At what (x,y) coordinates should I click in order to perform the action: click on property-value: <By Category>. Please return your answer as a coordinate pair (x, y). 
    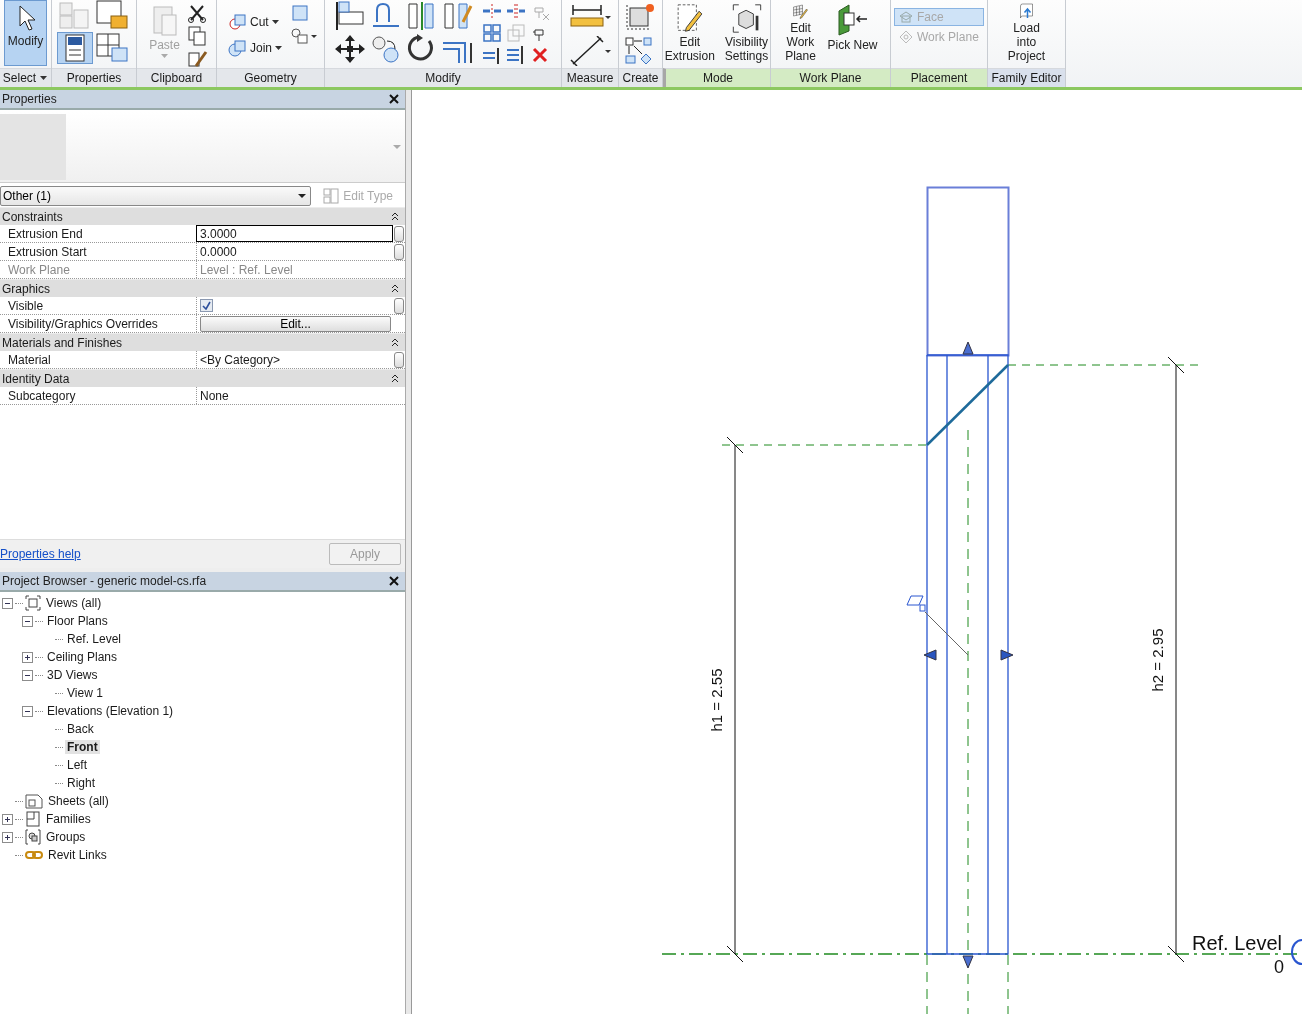
    Looking at the image, I should click on (294, 359).